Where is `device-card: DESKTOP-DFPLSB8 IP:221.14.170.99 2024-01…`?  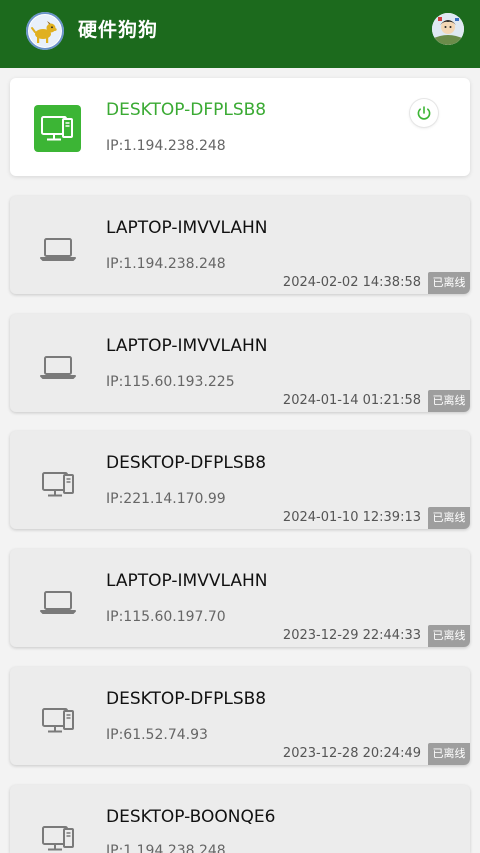 device-card: DESKTOP-DFPLSB8 IP:221.14.170.99 2024-01… is located at coordinates (240, 480).